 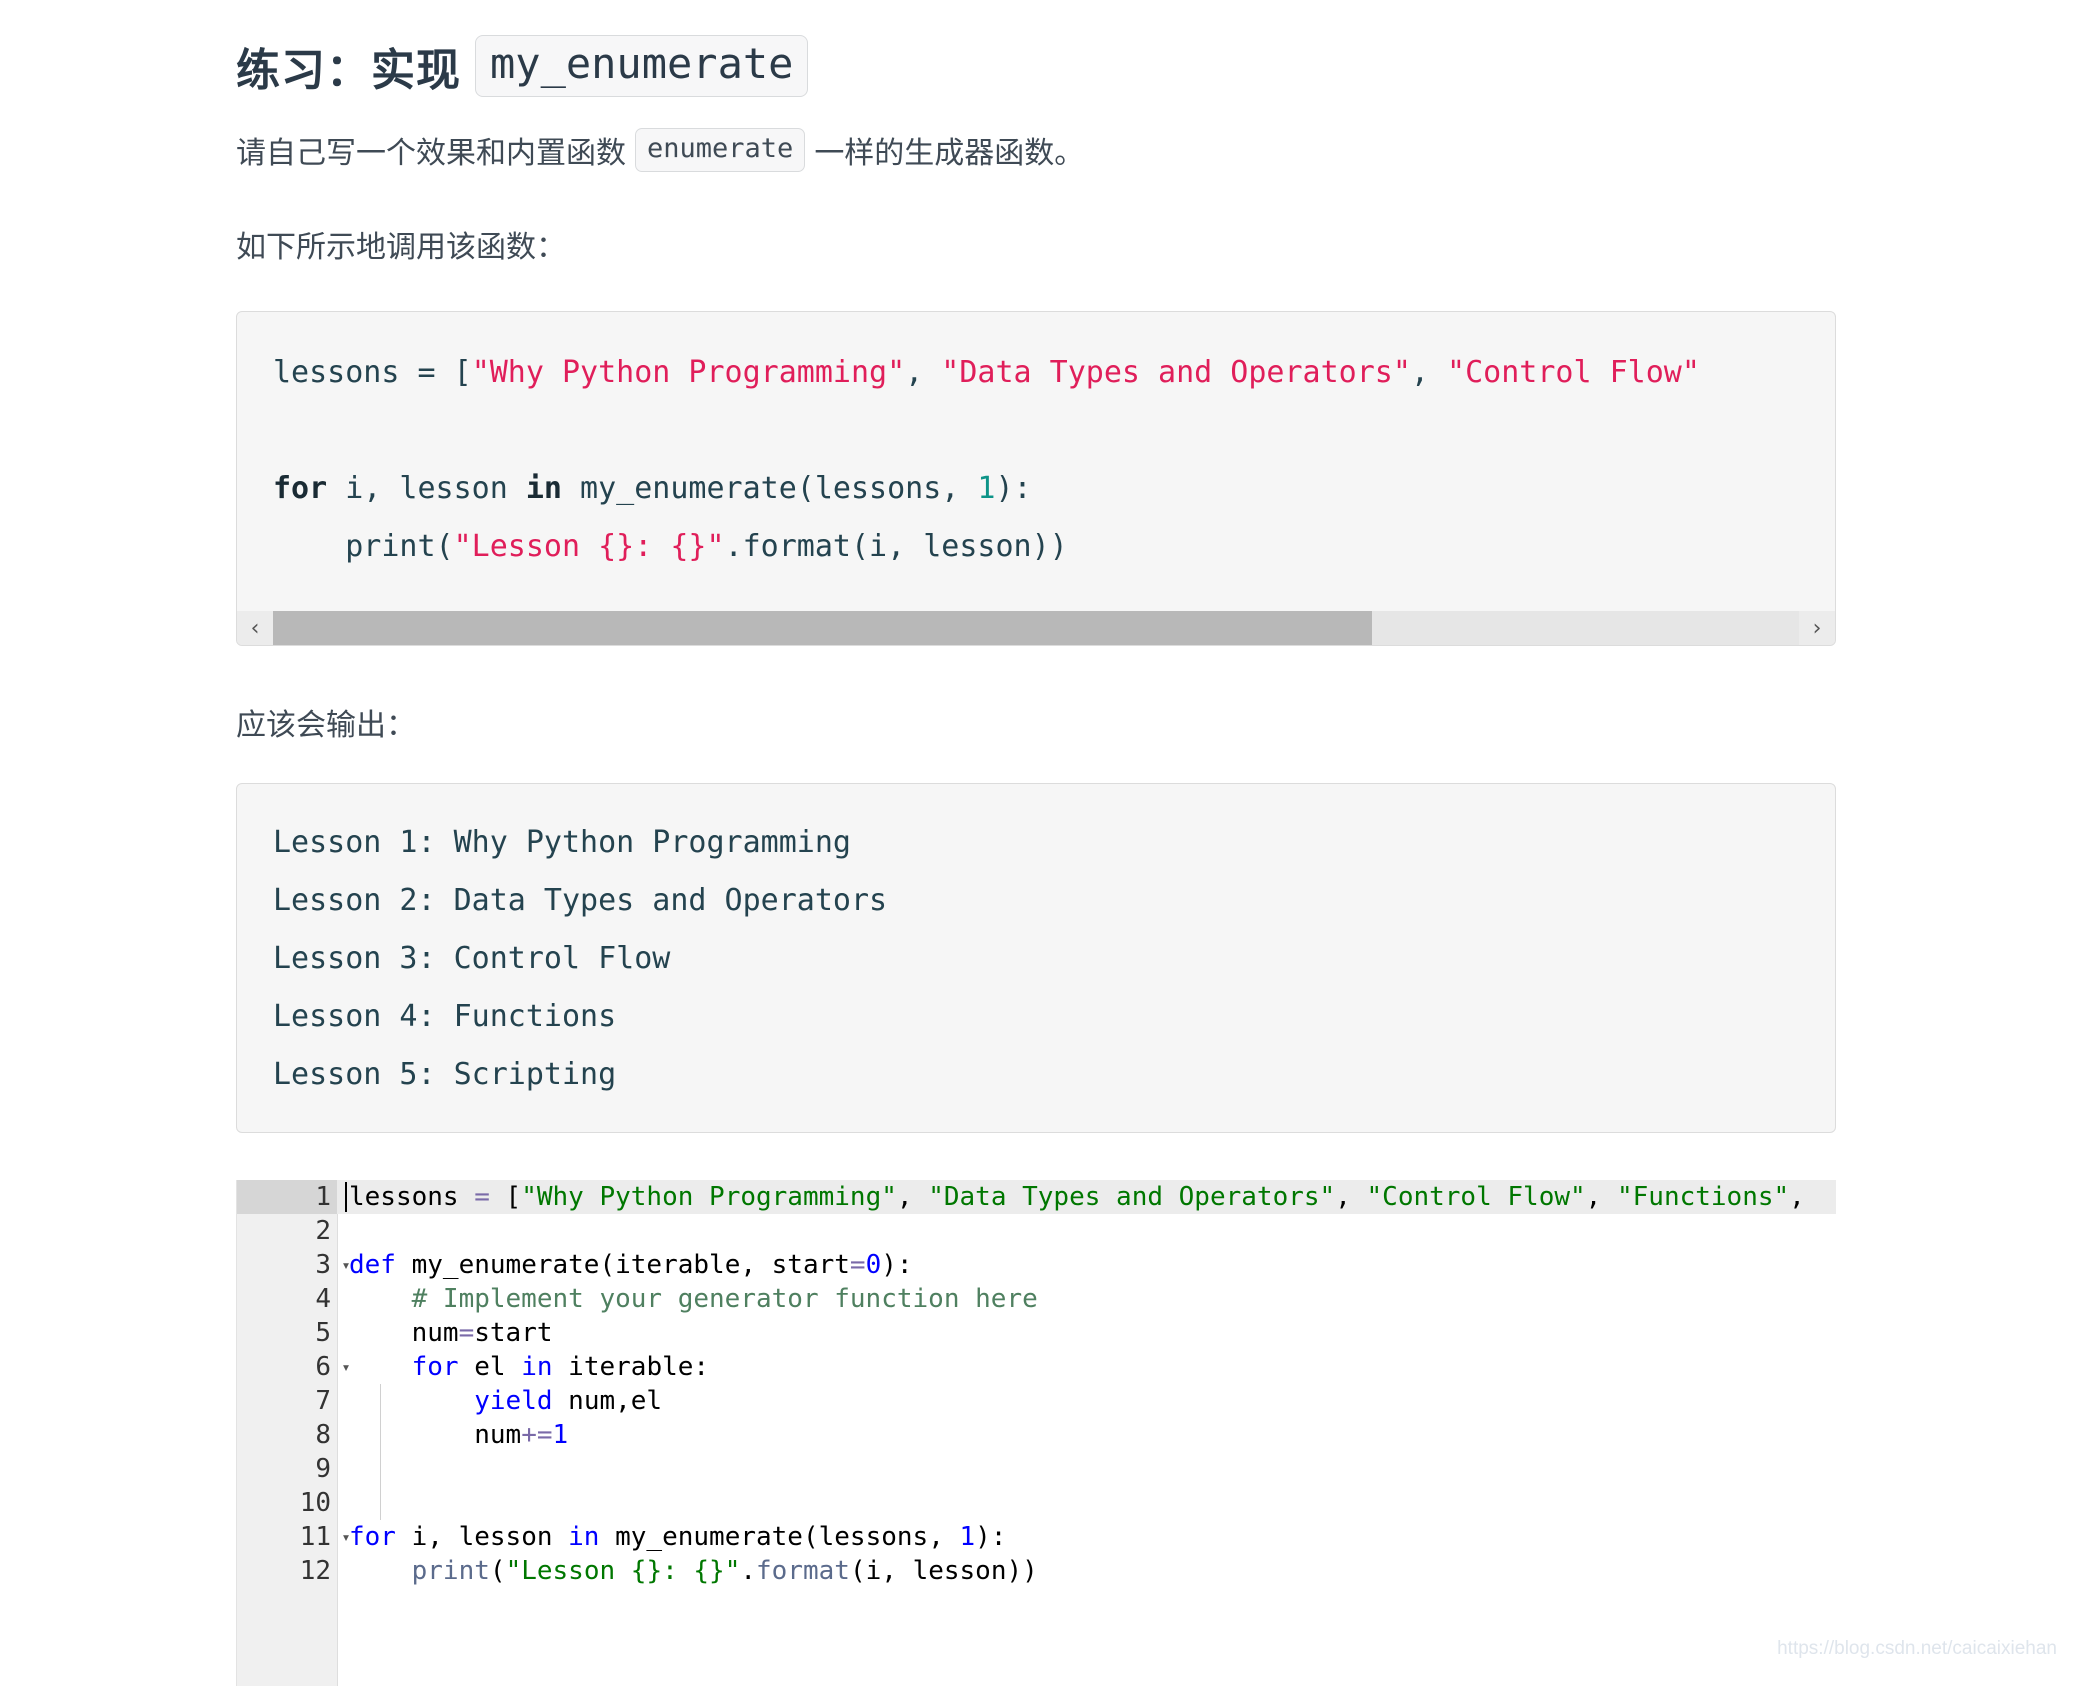 I want to click on editor-token: "Functions", so click(x=1703, y=1197).